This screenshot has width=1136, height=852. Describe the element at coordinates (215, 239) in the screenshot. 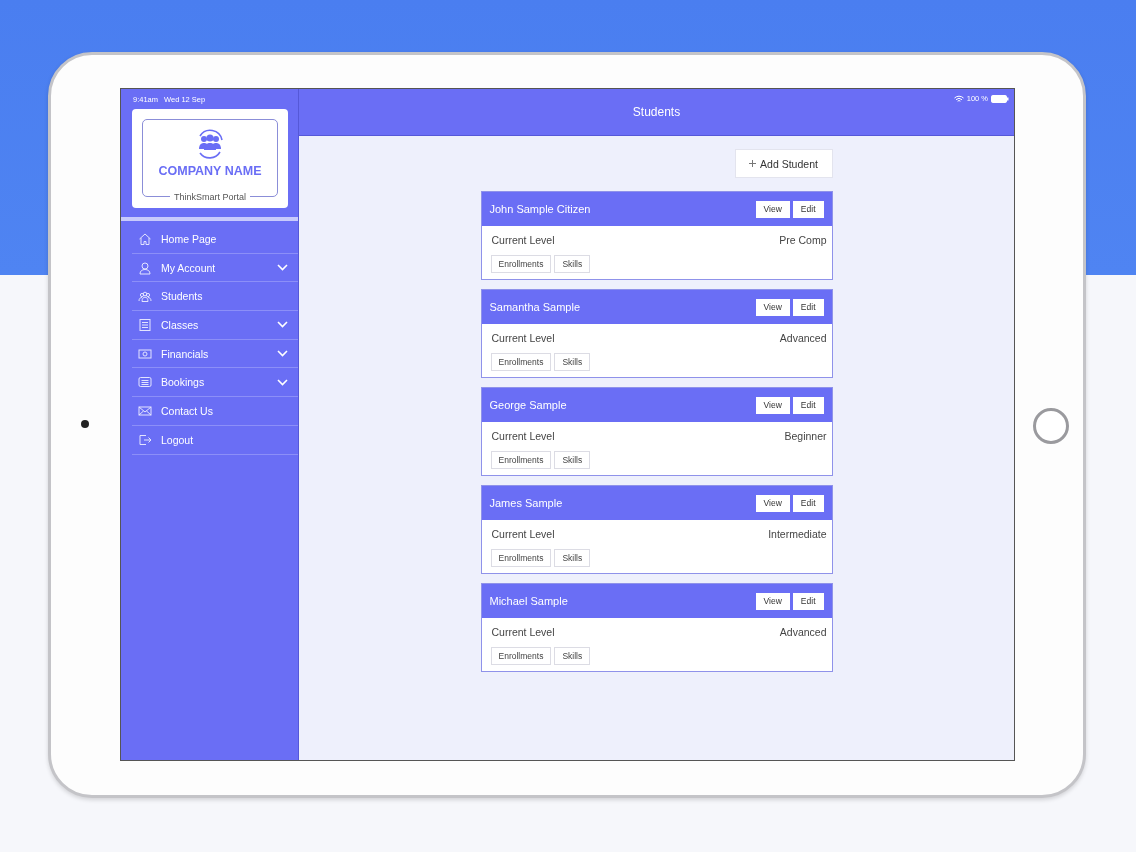

I see `sidebar-item: Home Page` at that location.